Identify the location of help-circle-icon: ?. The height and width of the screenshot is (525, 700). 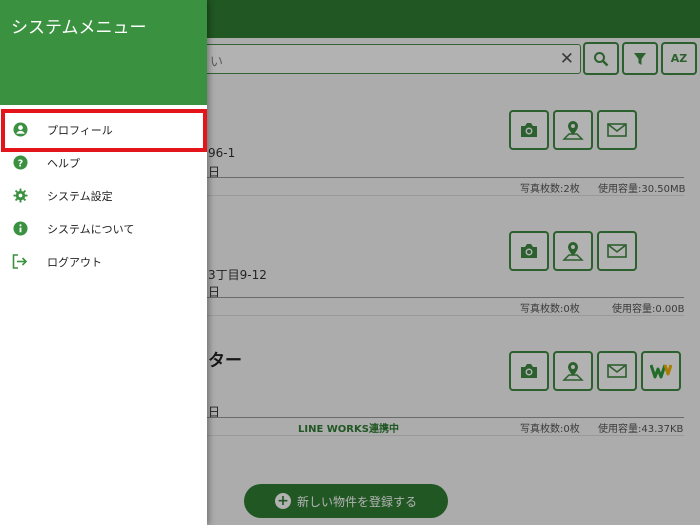
(20, 162).